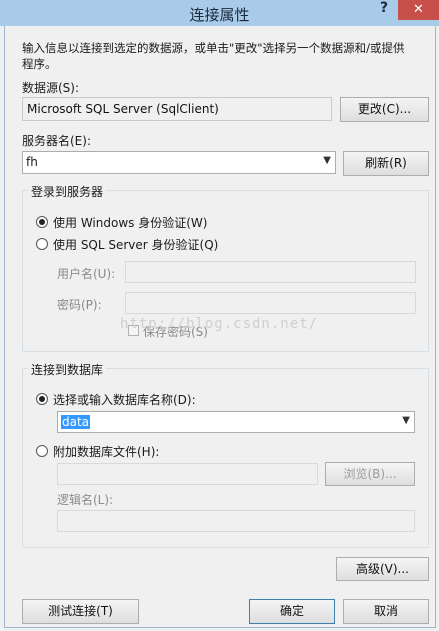  I want to click on window-title: 连接属性, so click(219, 15).